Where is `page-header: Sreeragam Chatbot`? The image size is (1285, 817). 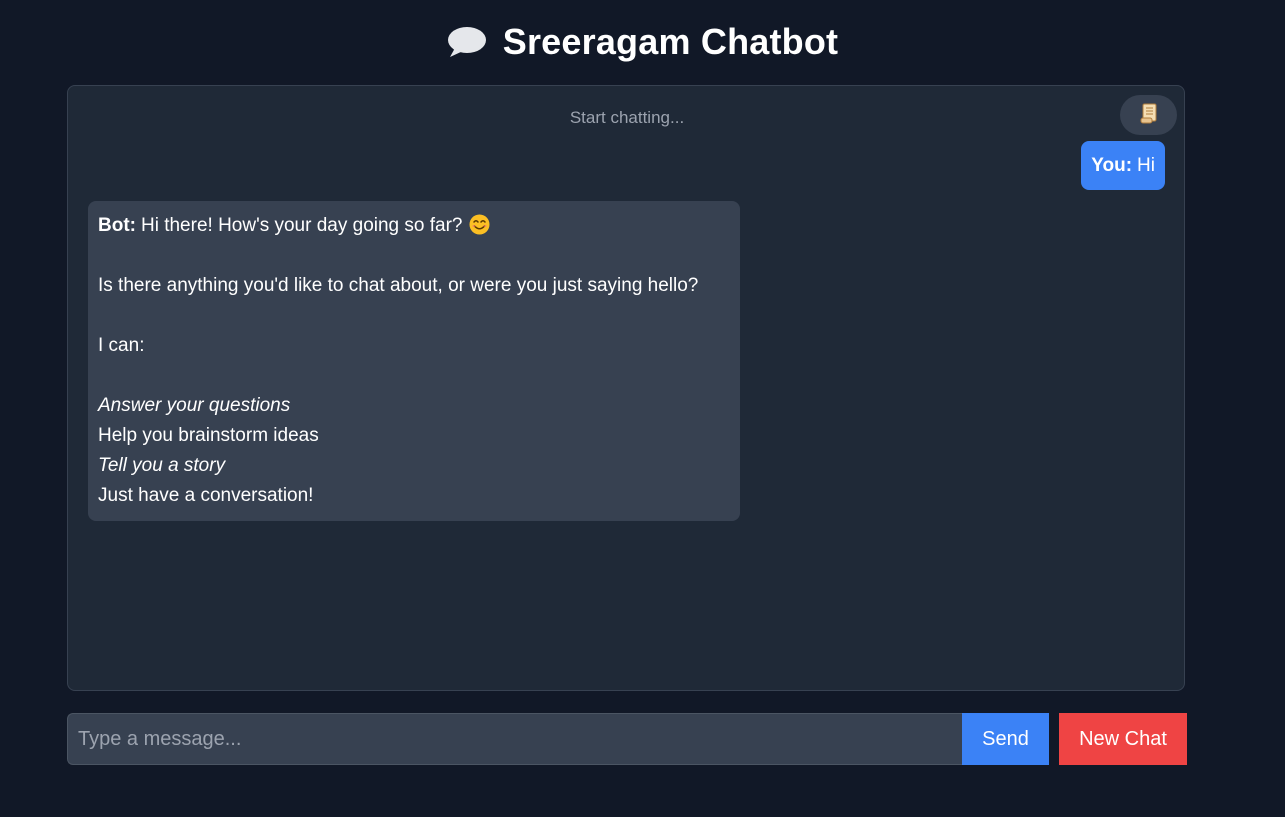 page-header: Sreeragam Chatbot is located at coordinates (642, 42).